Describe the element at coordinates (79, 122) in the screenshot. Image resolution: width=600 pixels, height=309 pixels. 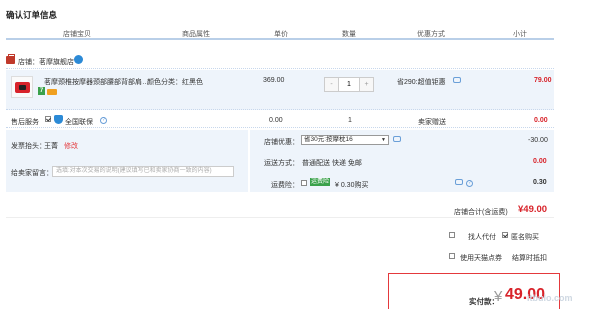
I see `service-option: 全国联保` at that location.